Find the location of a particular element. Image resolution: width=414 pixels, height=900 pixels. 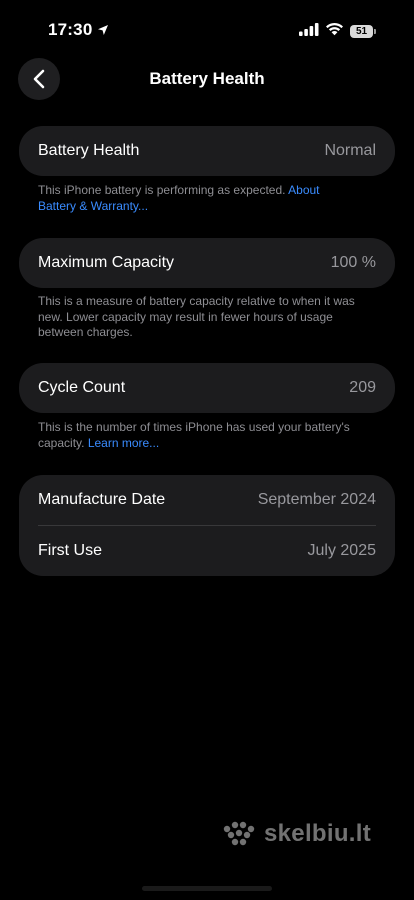

battery-cap is located at coordinates (375, 31).